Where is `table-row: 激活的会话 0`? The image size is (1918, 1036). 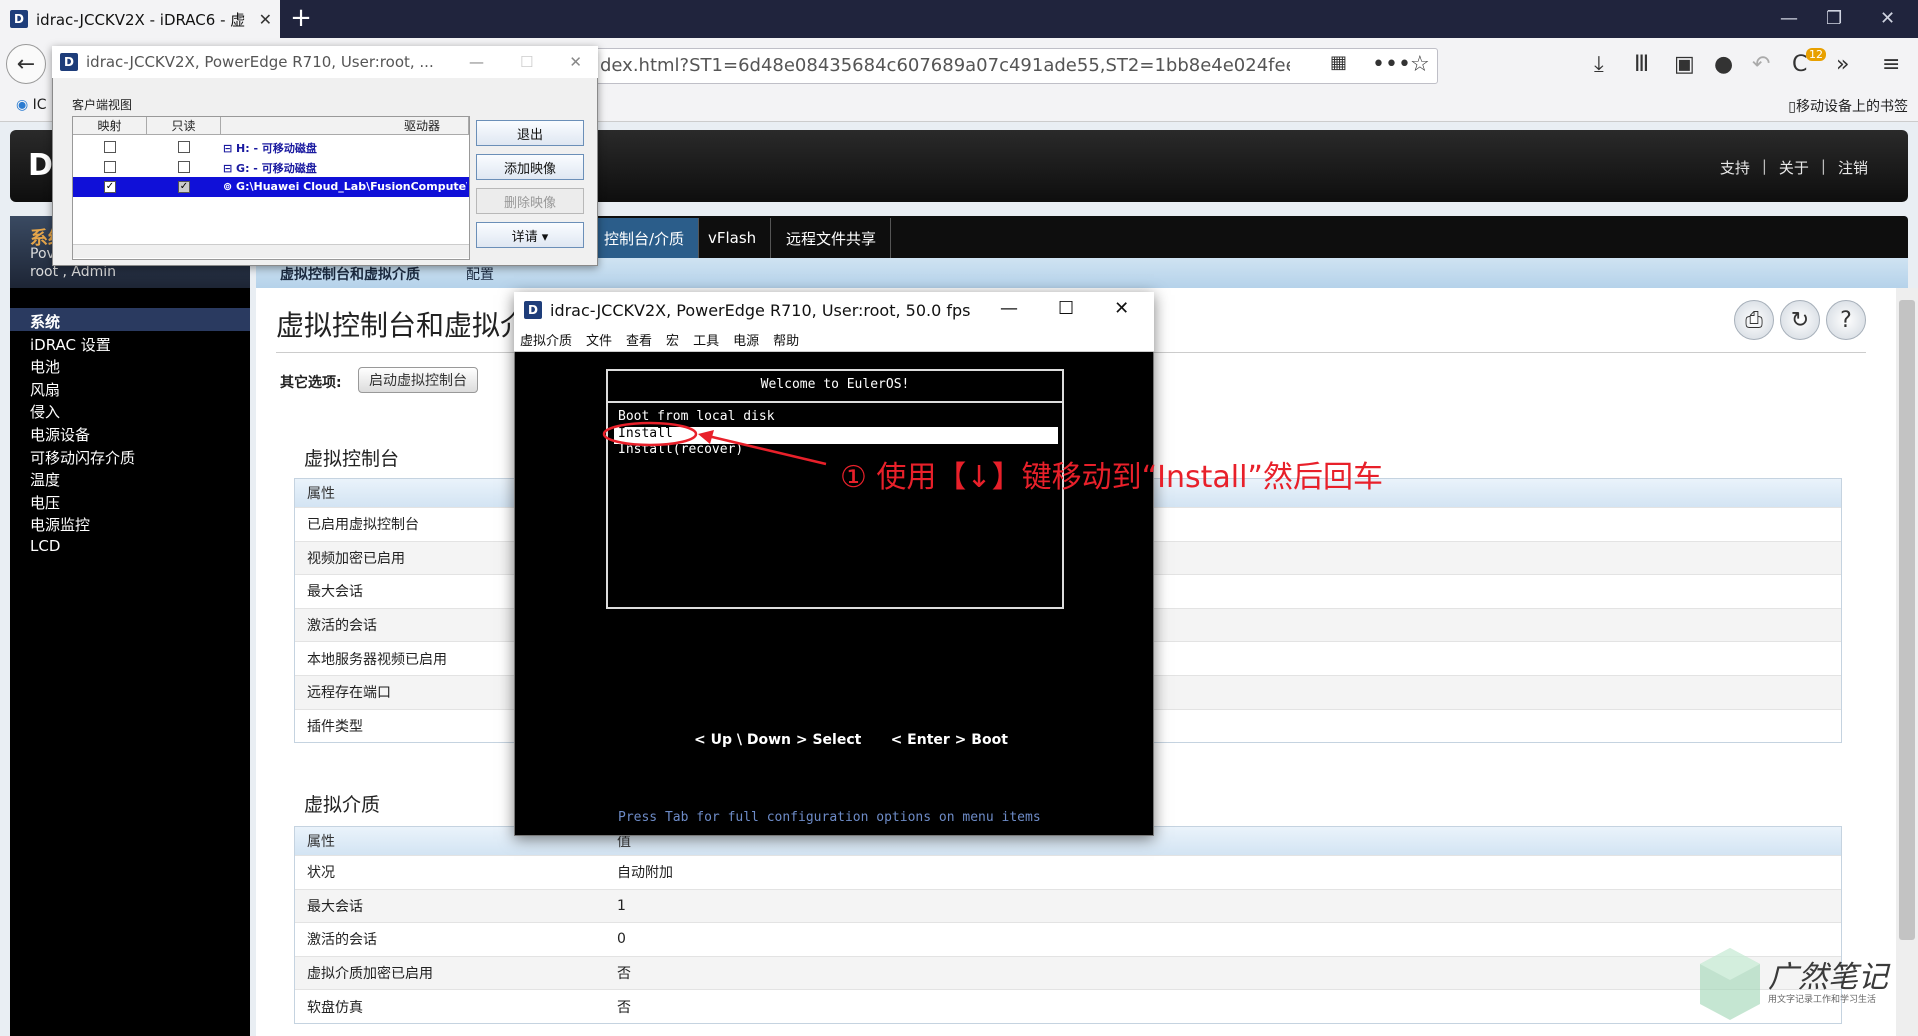 table-row: 激活的会话 0 is located at coordinates (1068, 939).